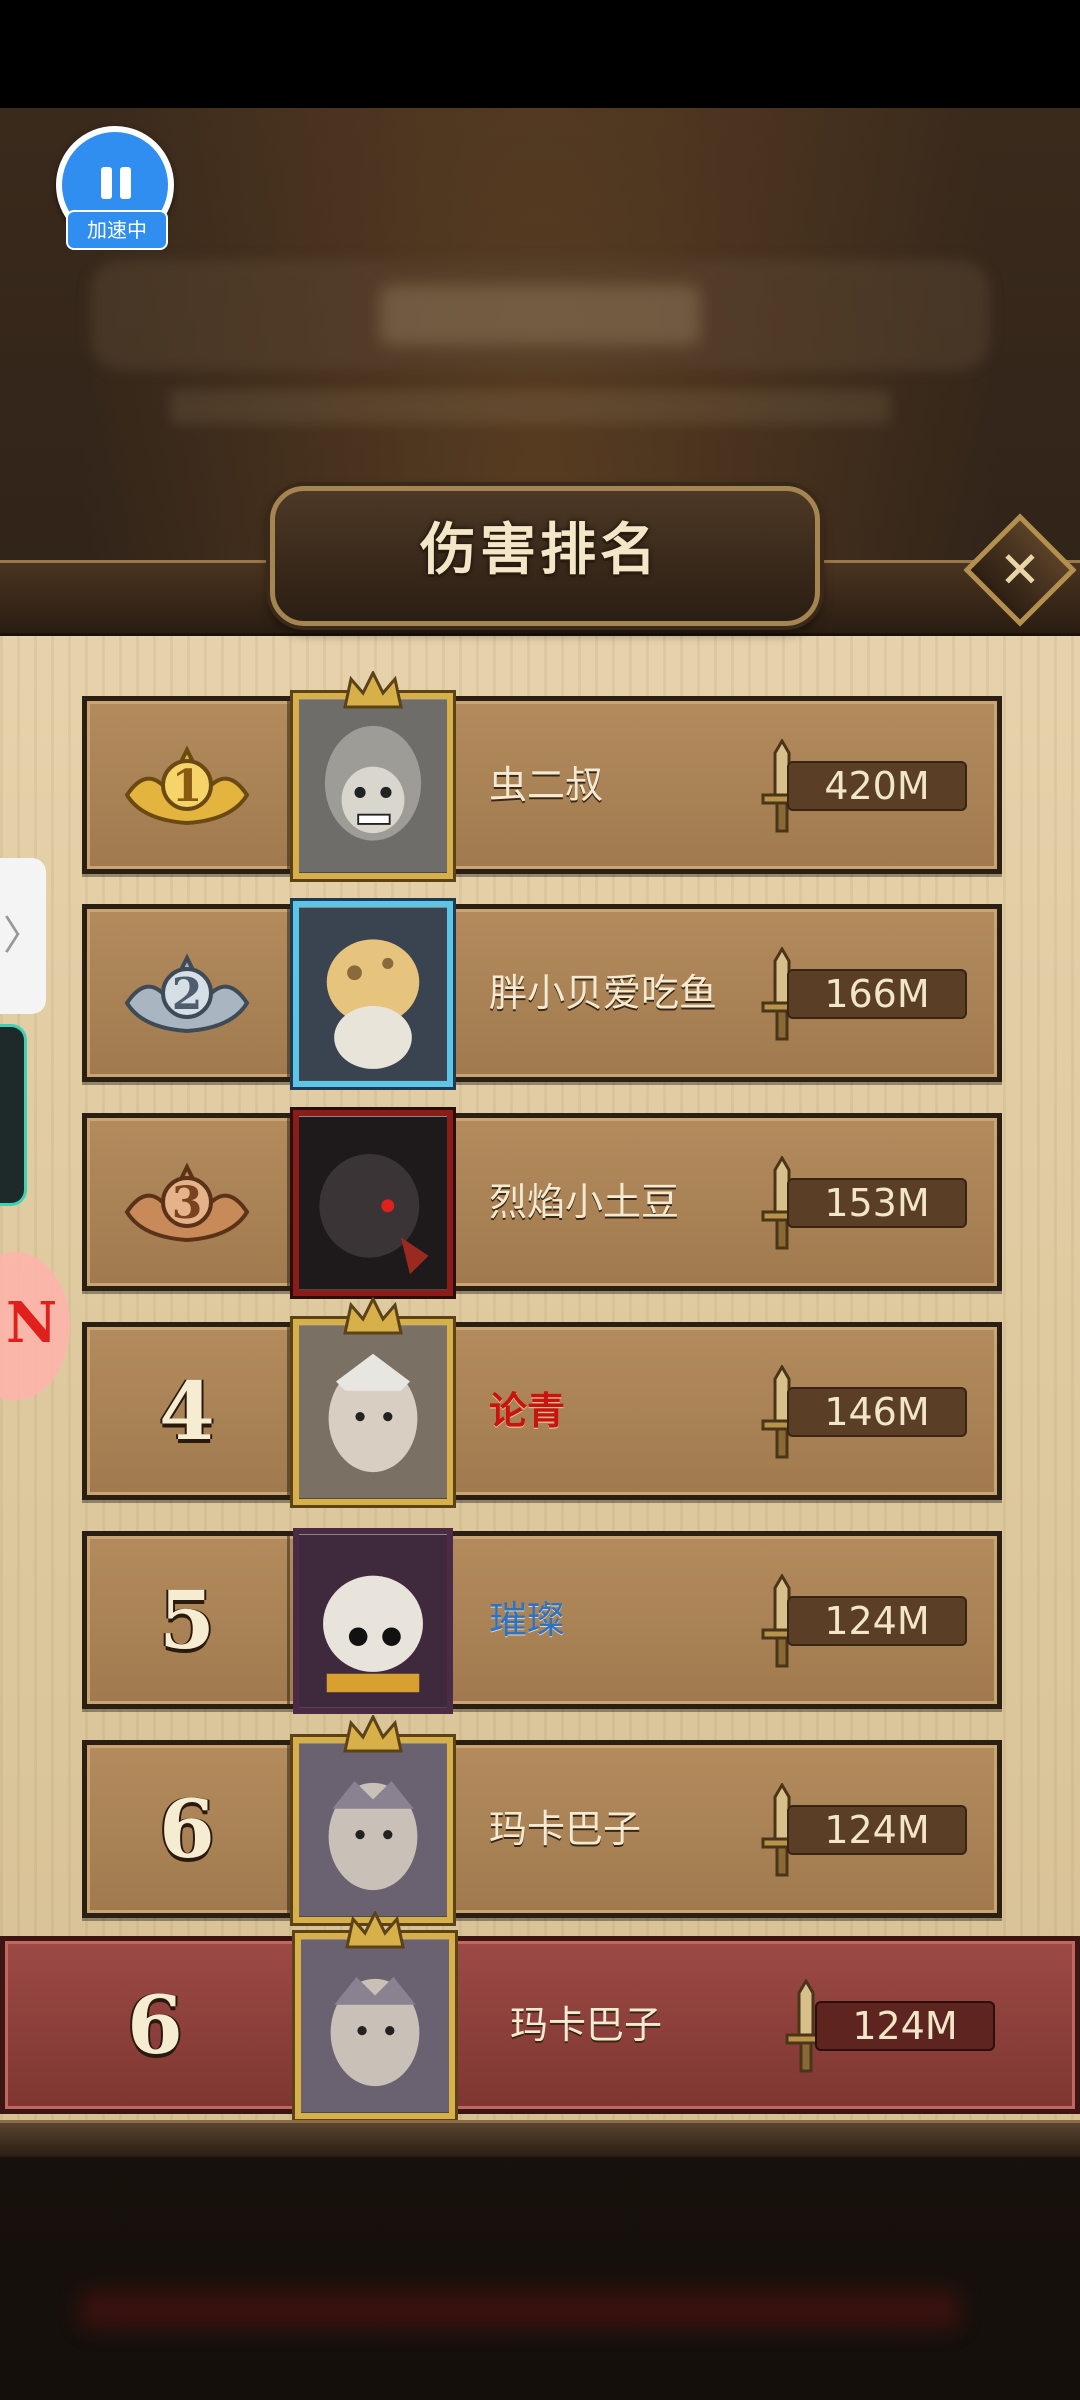  Describe the element at coordinates (540, 550) in the screenshot. I see `popup-title: 伤害排名` at that location.